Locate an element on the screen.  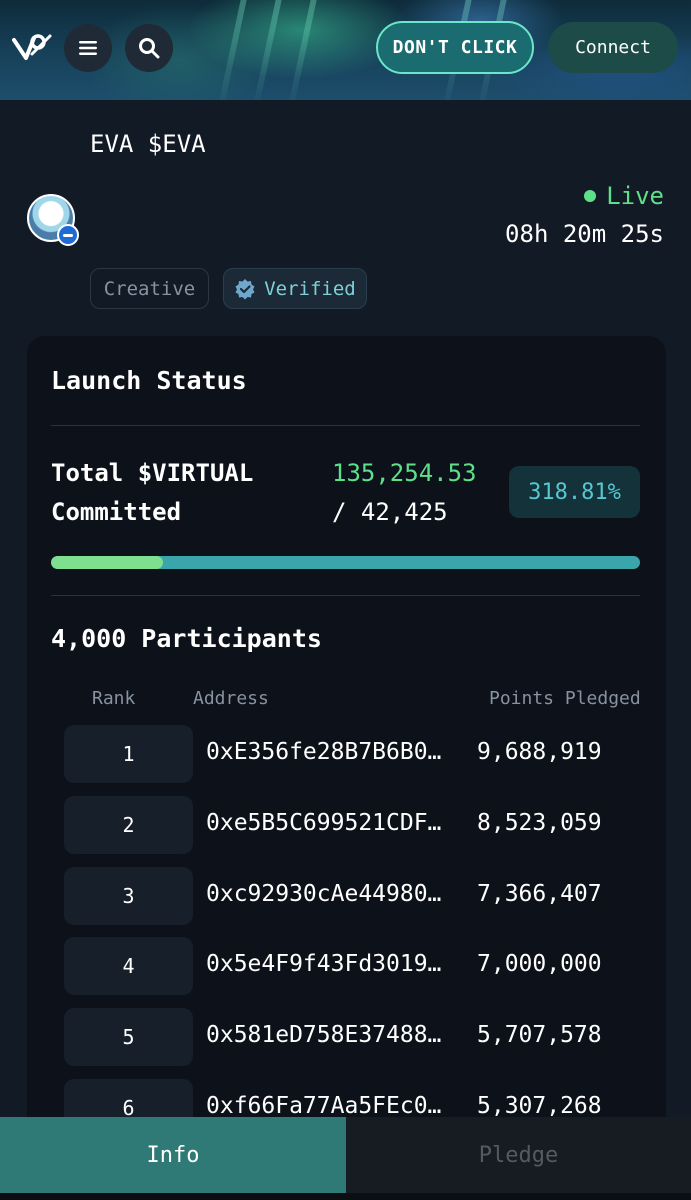
column-header-rank: Rank is located at coordinates (114, 698).